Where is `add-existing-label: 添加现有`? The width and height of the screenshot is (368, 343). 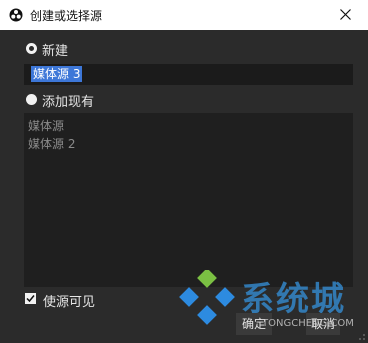
add-existing-label: 添加现有 is located at coordinates (68, 102).